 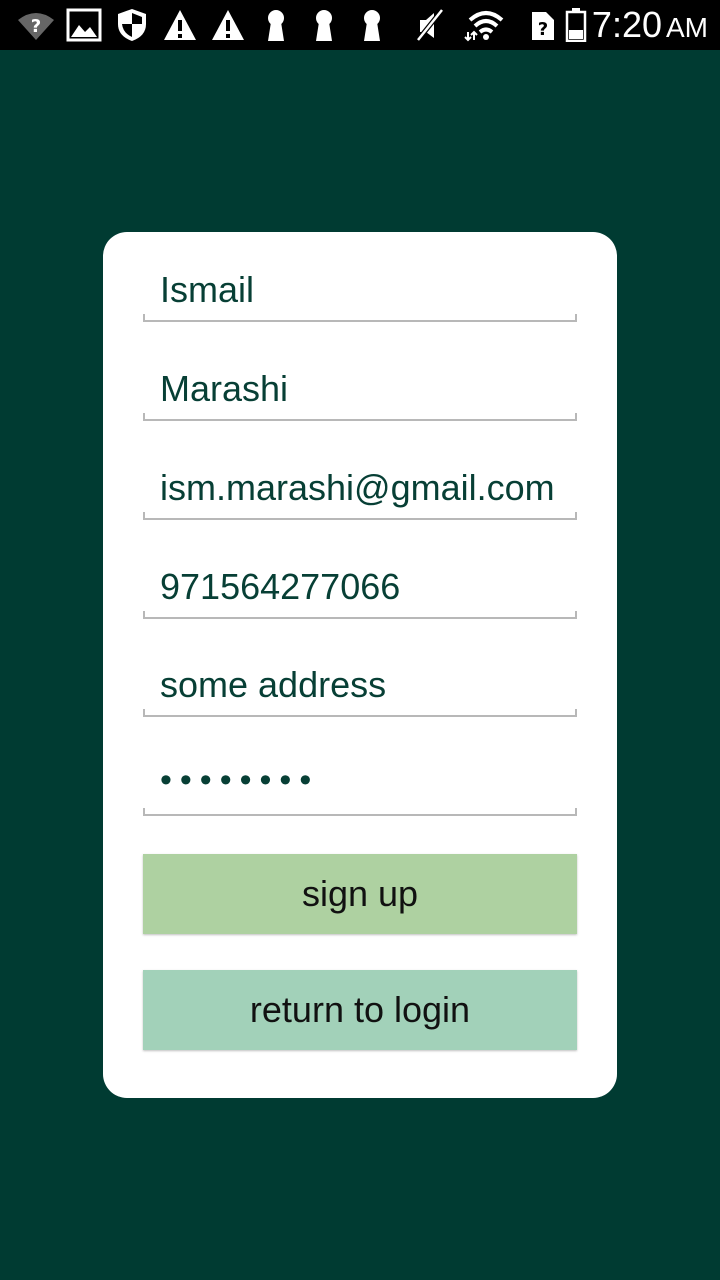 What do you see at coordinates (576, 25) in the screenshot?
I see `battery-icon` at bounding box center [576, 25].